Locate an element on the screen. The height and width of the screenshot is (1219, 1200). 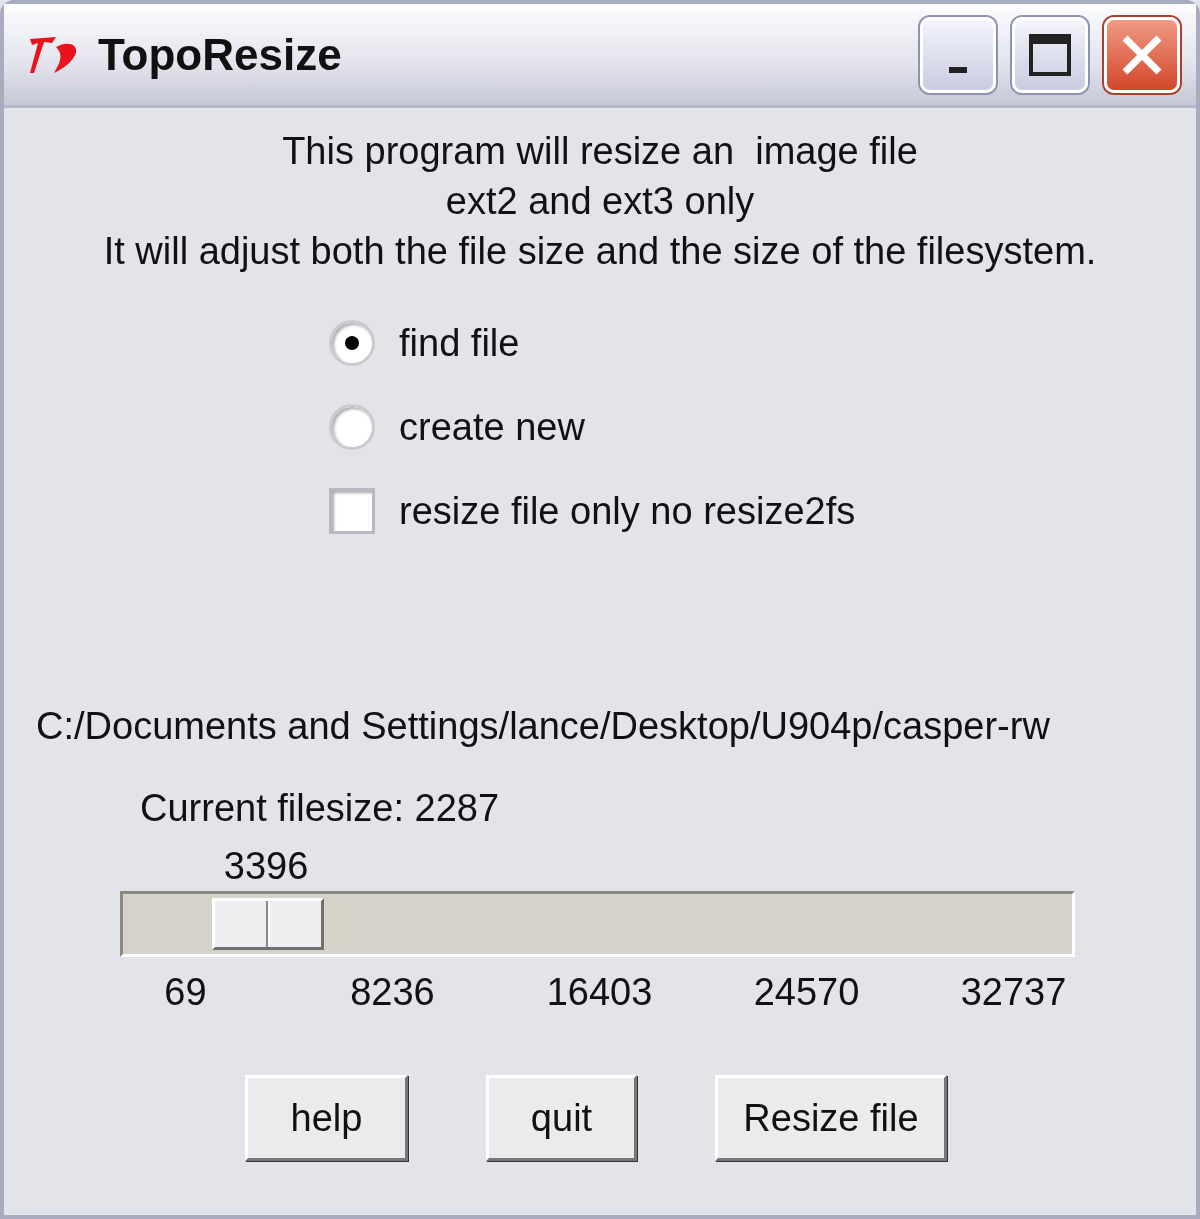
intro-text: ext2 and ext3 only is located at coordinates (600, 201).